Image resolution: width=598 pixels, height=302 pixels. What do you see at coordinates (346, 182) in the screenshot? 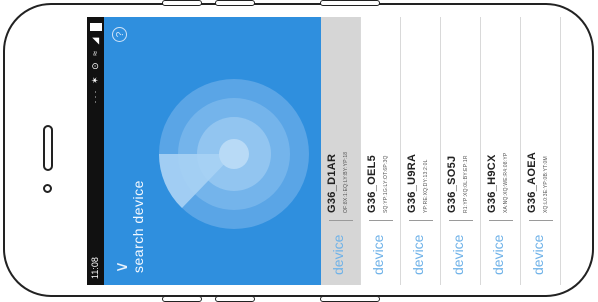
I see `device-address: OF:8X:1:EQ:LY:BY:YP:18` at bounding box center [346, 182].